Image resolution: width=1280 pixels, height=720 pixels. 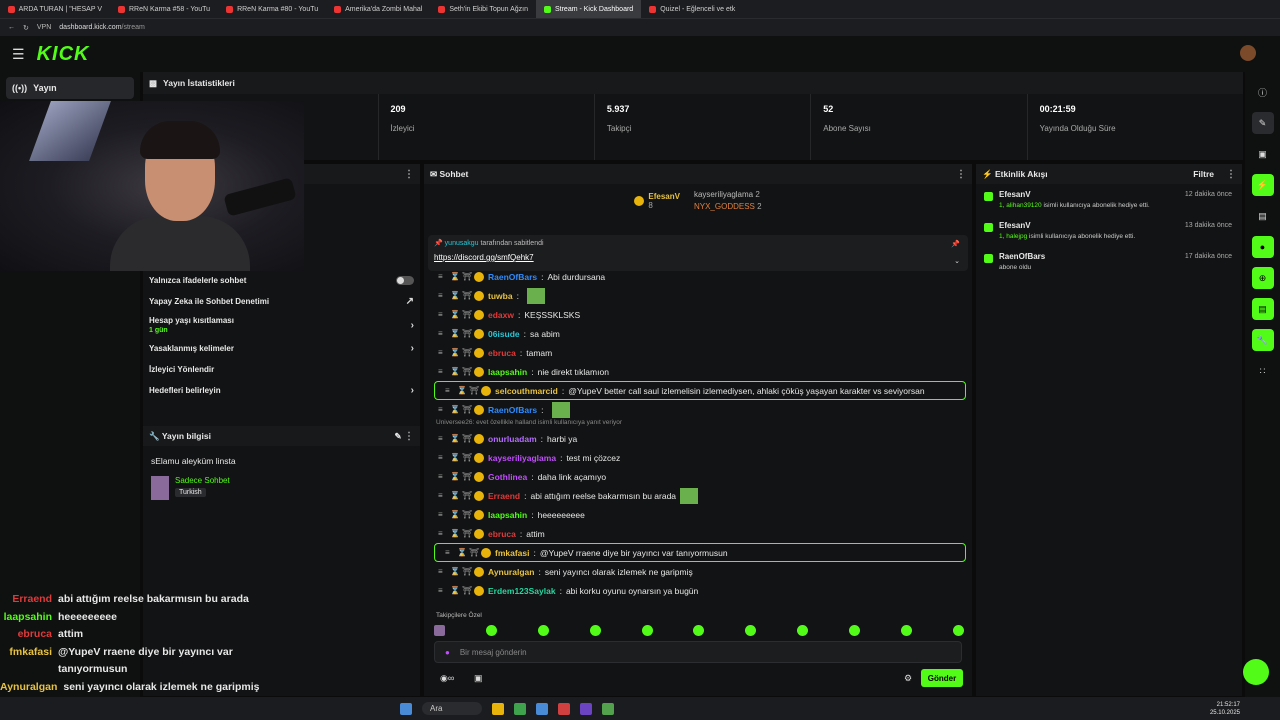 What do you see at coordinates (507, 477) in the screenshot?
I see `chat-username: Gothlinea` at bounding box center [507, 477].